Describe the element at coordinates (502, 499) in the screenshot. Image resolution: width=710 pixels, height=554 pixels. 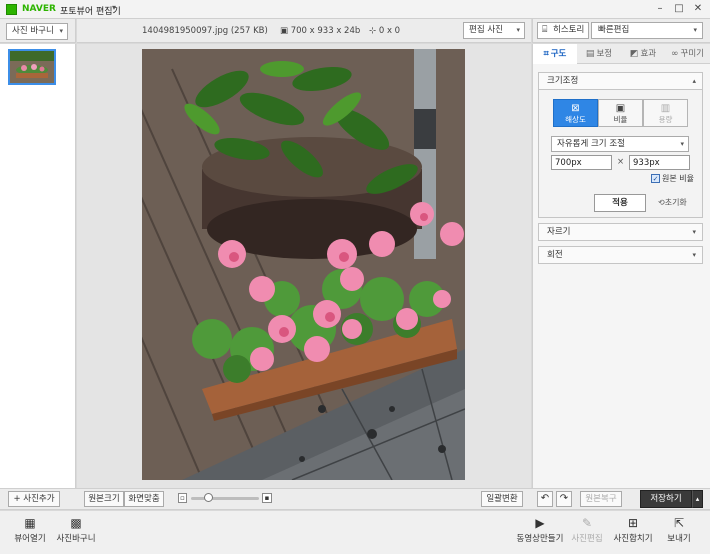
I see `batch-convert-button: 일괄변환` at that location.